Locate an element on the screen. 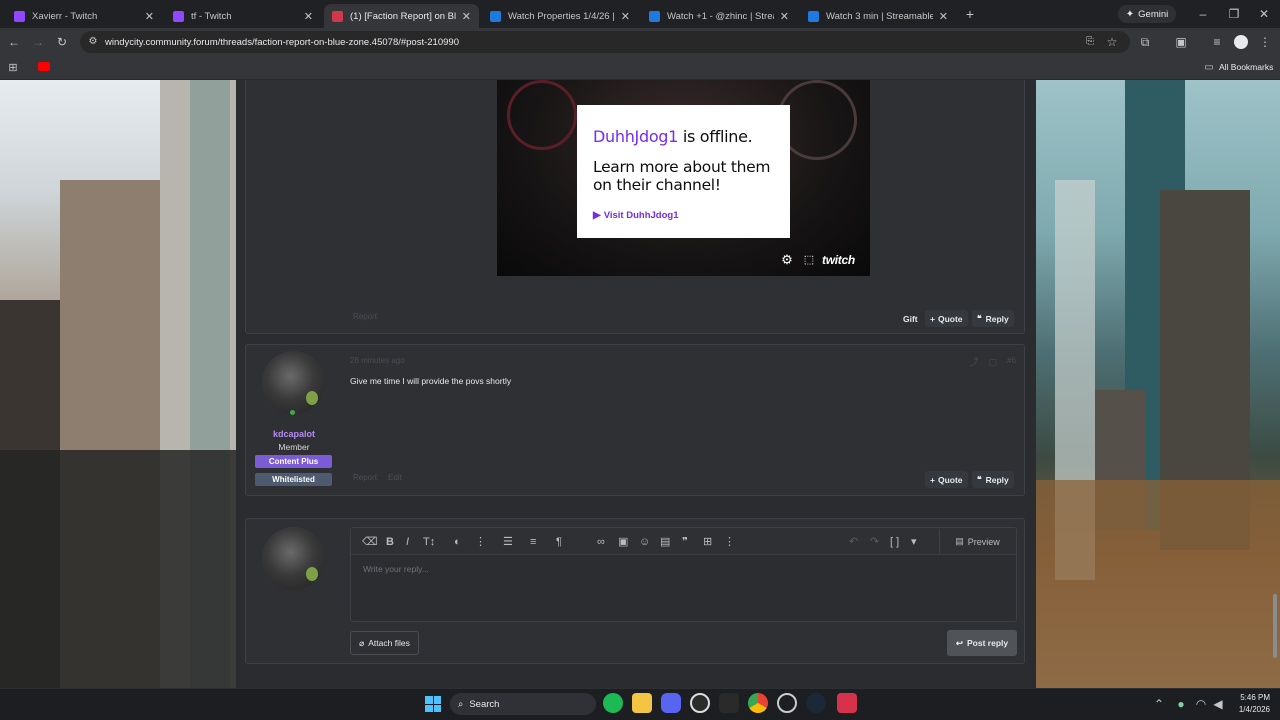 The width and height of the screenshot is (1280, 720). browser-tab: Watch Properties 1/4/26 | Strea ✕ is located at coordinates (560, 16).